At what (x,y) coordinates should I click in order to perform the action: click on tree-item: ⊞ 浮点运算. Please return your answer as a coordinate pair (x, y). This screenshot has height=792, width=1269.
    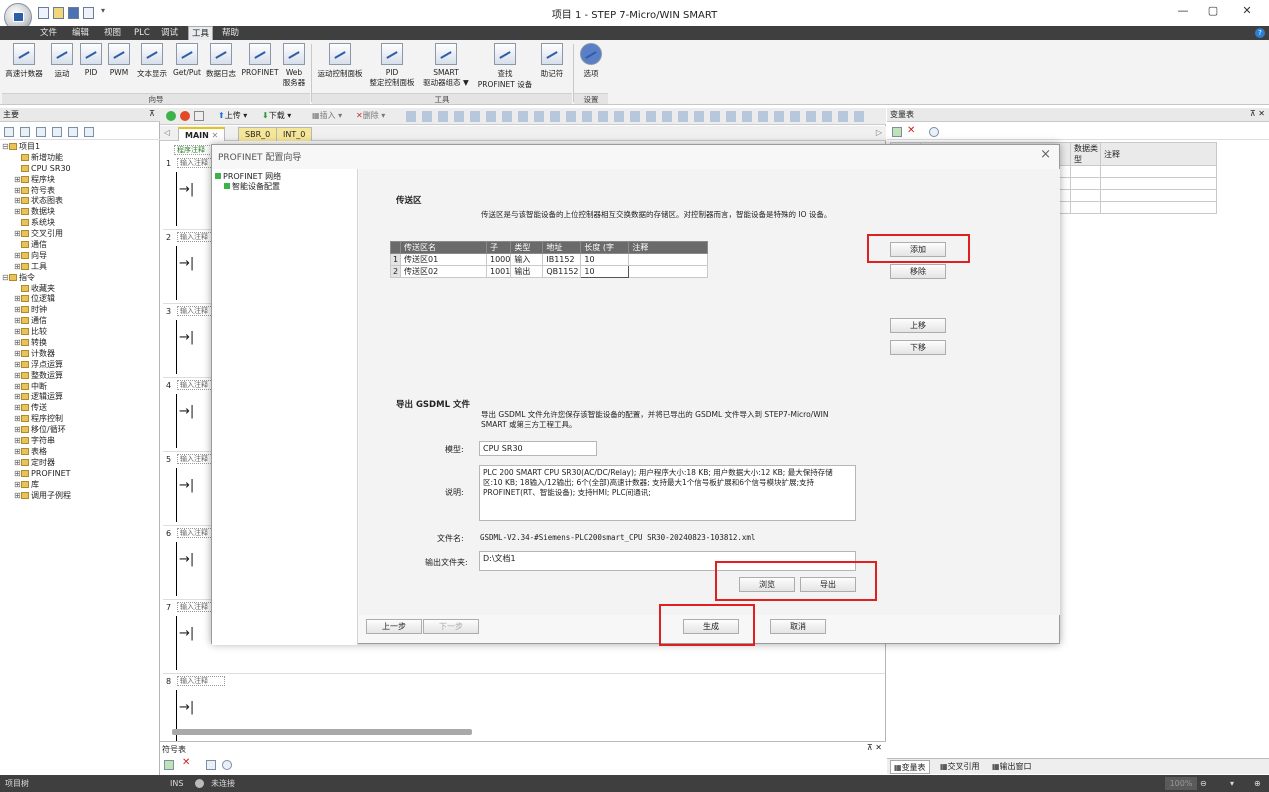
    Looking at the image, I should click on (80, 365).